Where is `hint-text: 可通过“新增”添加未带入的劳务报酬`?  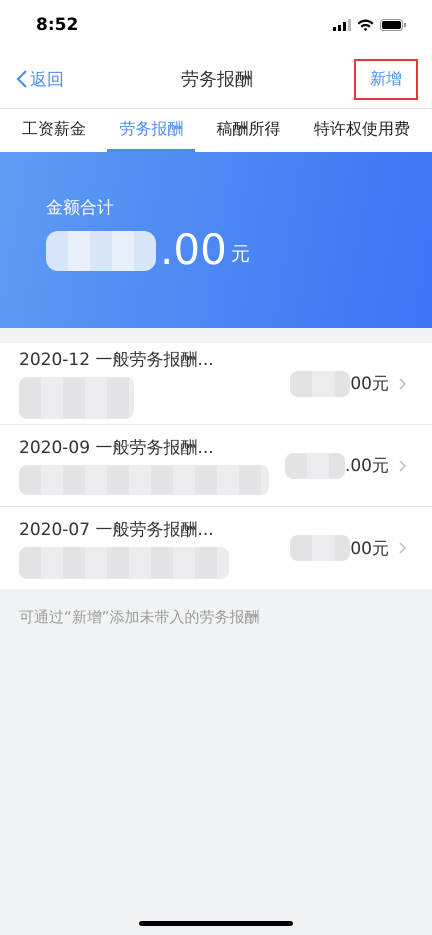
hint-text: 可通过“新增”添加未带入的劳务报酬 is located at coordinates (139, 617).